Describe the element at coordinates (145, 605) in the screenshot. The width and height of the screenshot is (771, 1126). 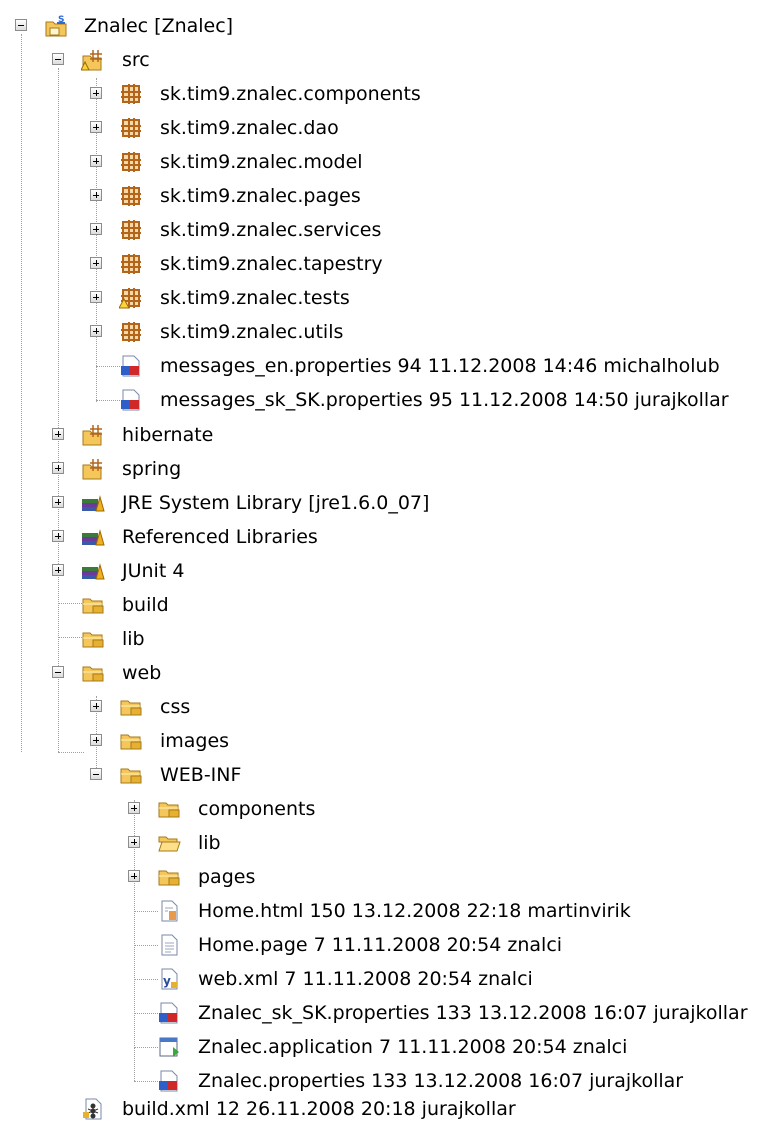
I see `tree-node-label: build` at that location.